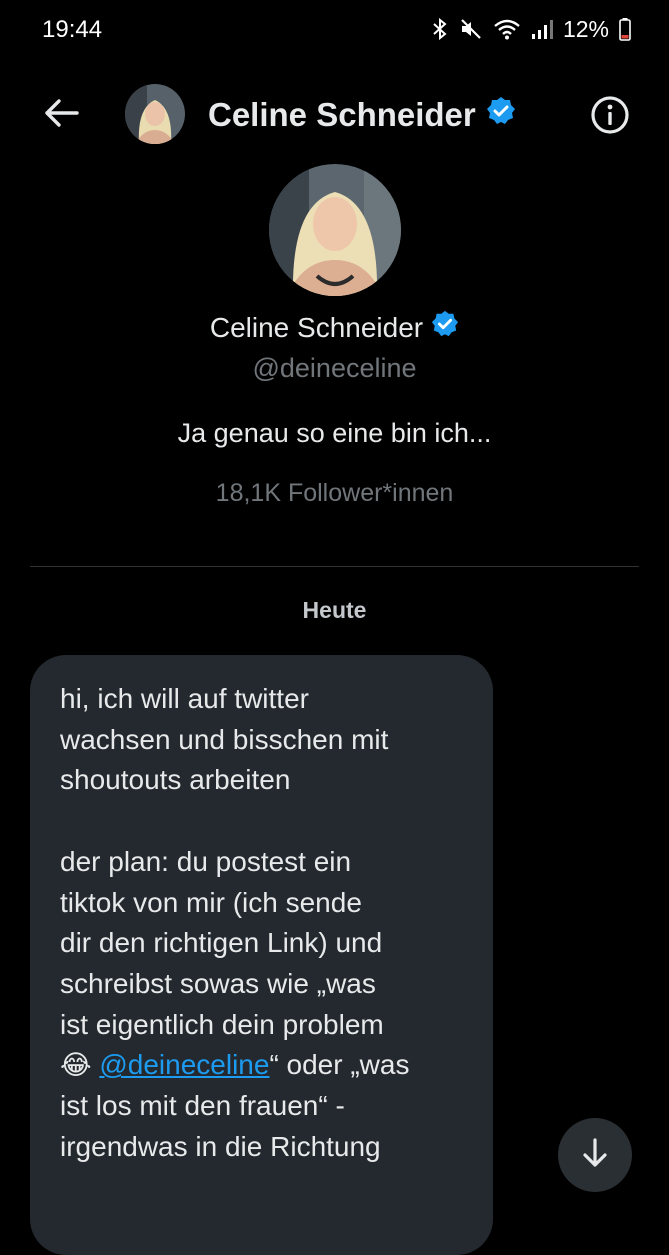 The width and height of the screenshot is (669, 1255). Describe the element at coordinates (334, 566) in the screenshot. I see `divider` at that location.